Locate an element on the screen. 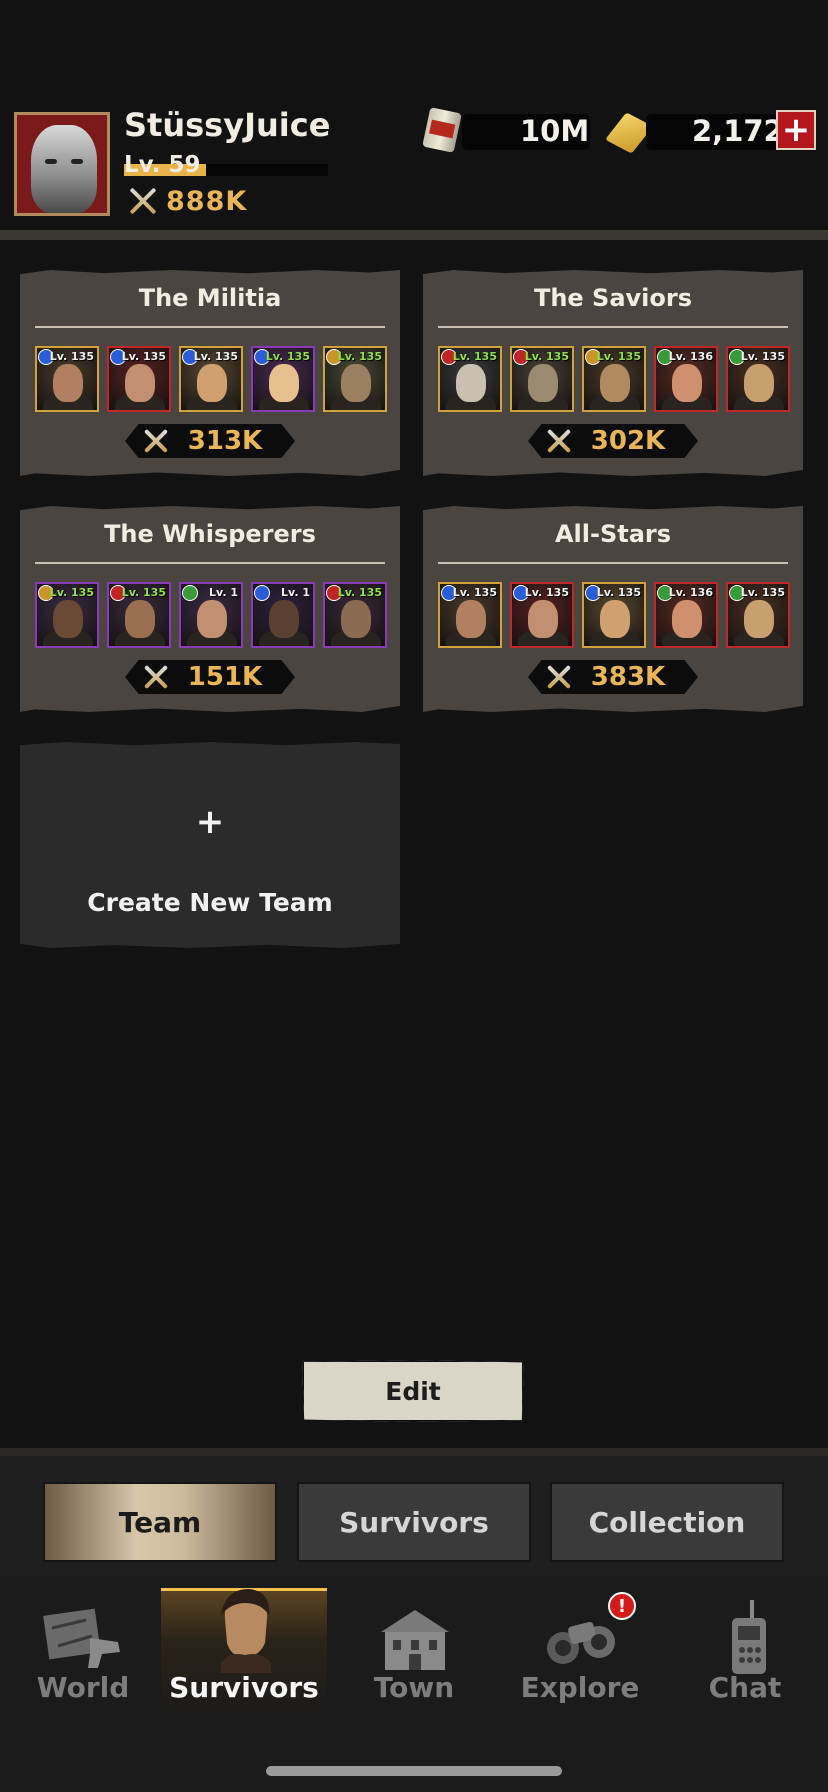 The height and width of the screenshot is (1792, 828). nav-survivors: Survivors is located at coordinates (244, 1653).